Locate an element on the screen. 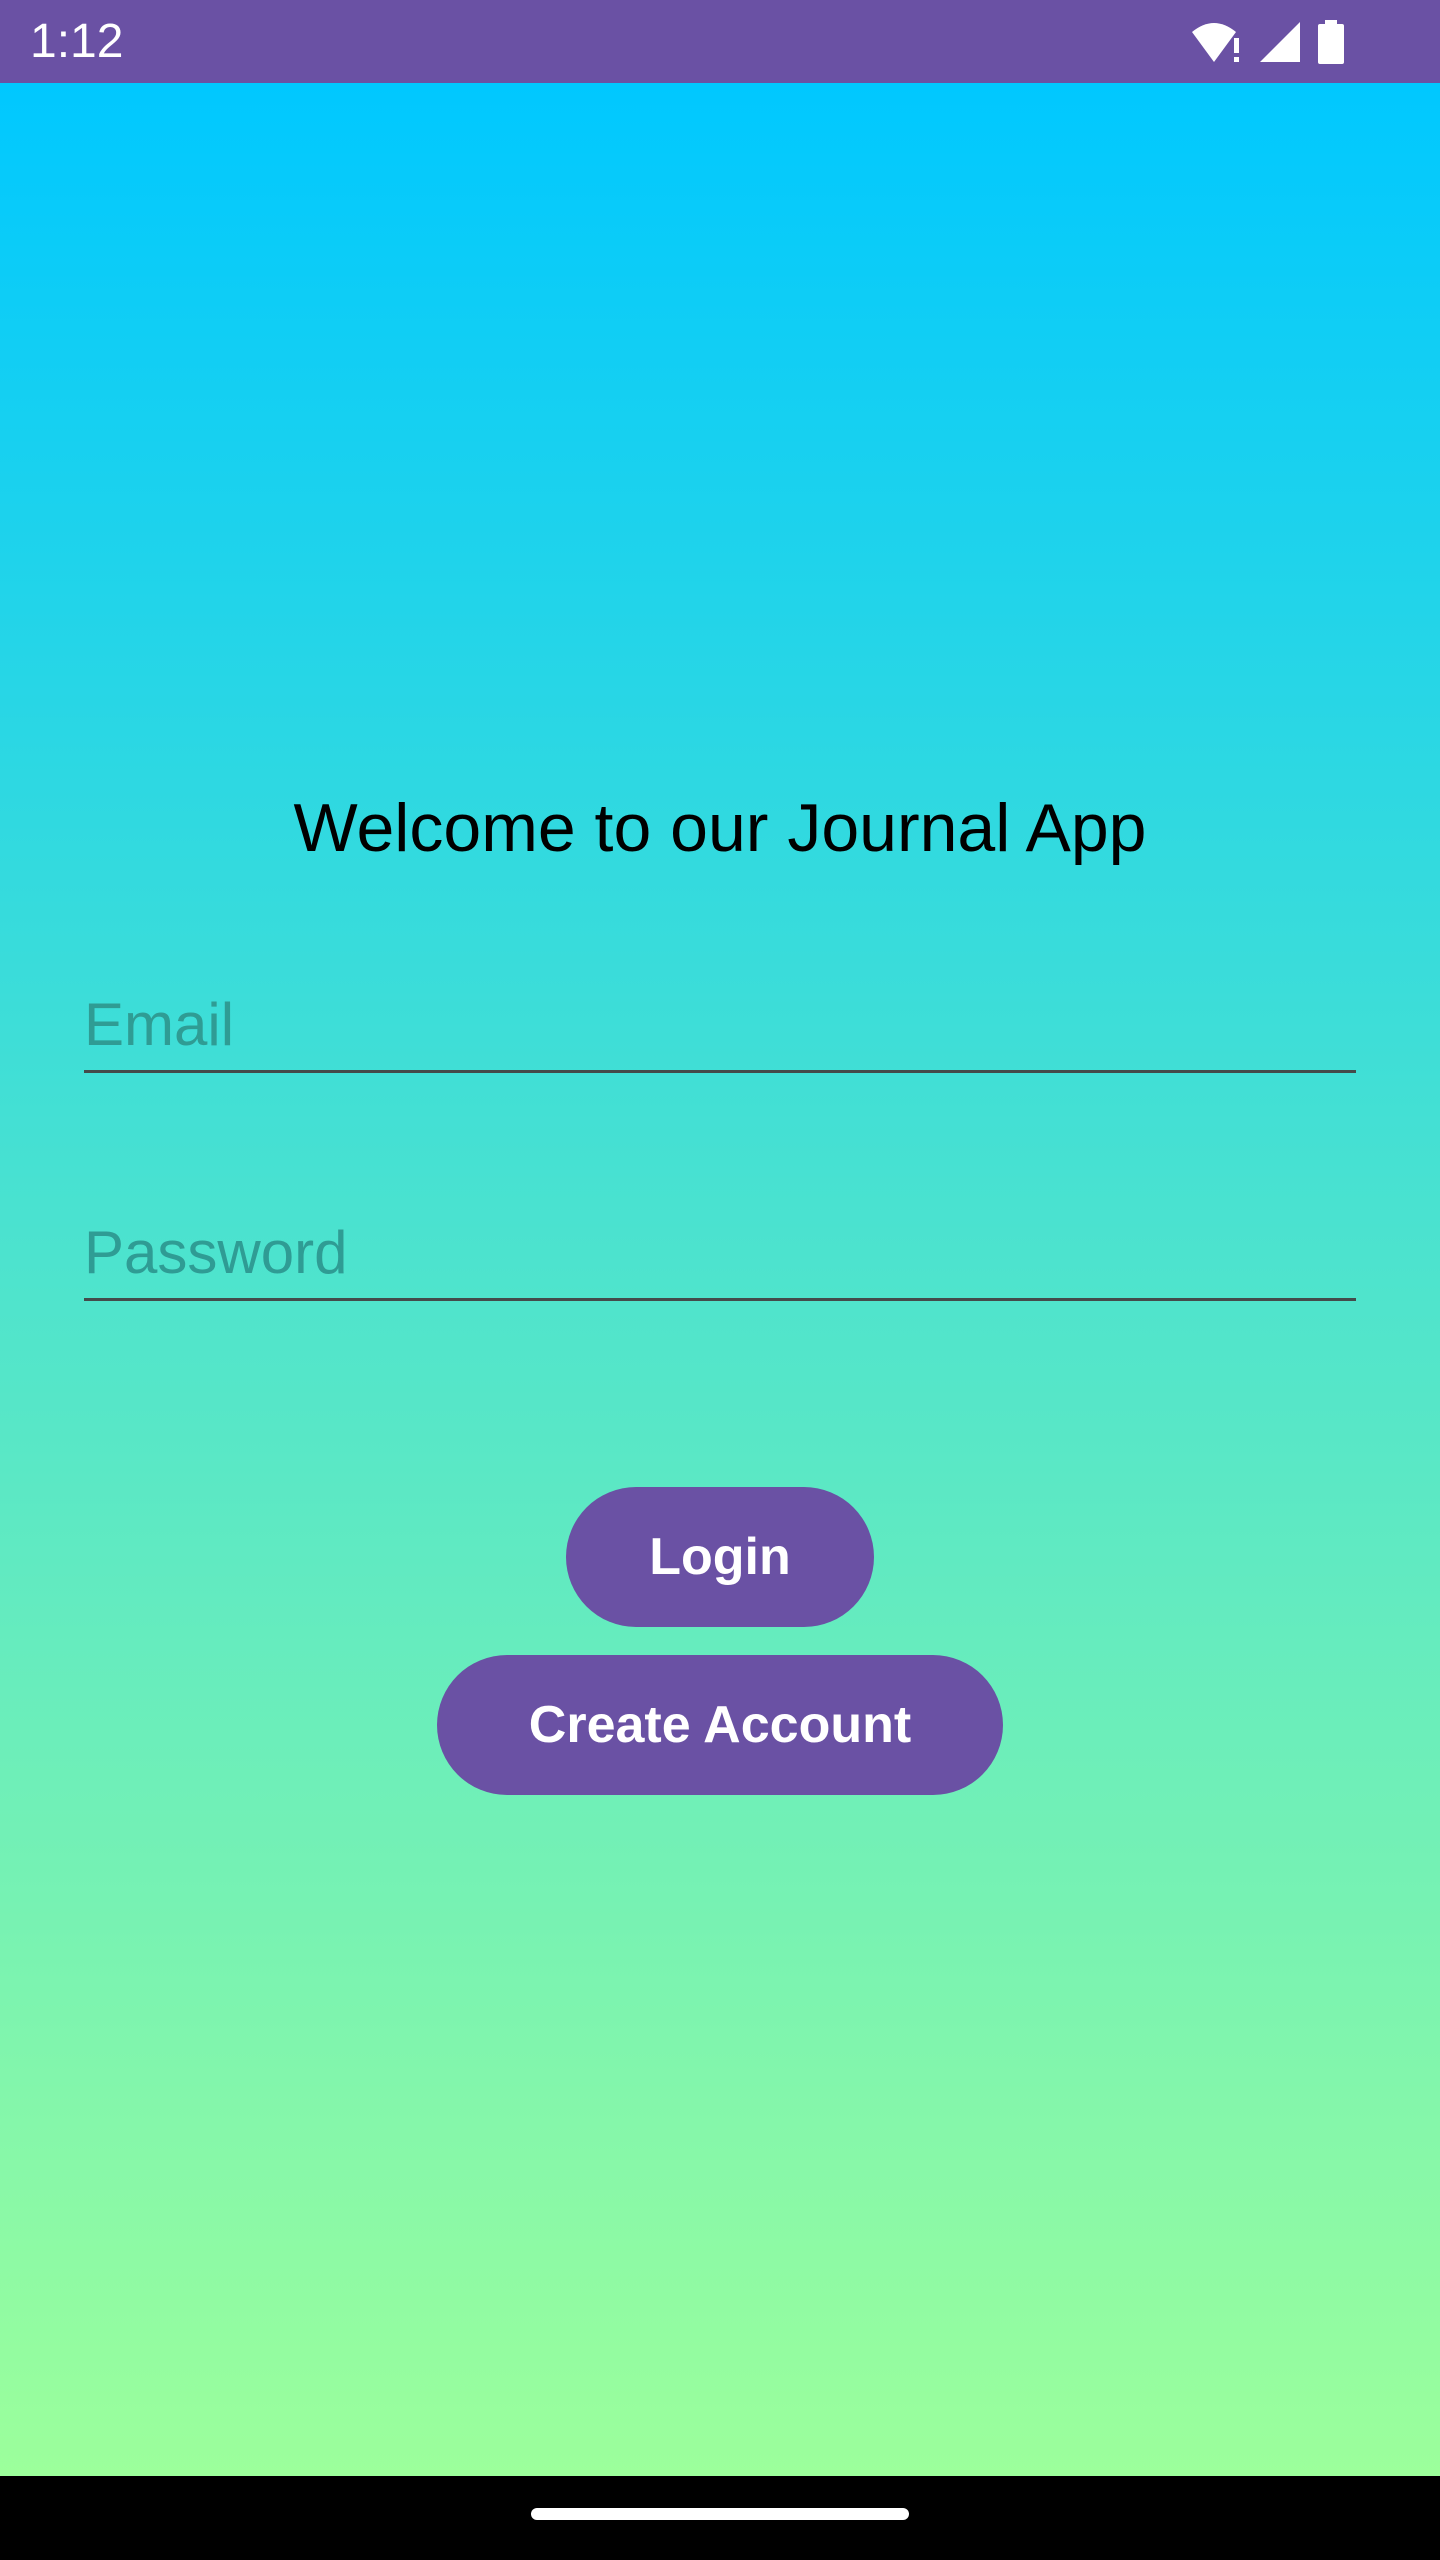 This screenshot has width=1440, height=2560. password-input is located at coordinates (720, 1253).